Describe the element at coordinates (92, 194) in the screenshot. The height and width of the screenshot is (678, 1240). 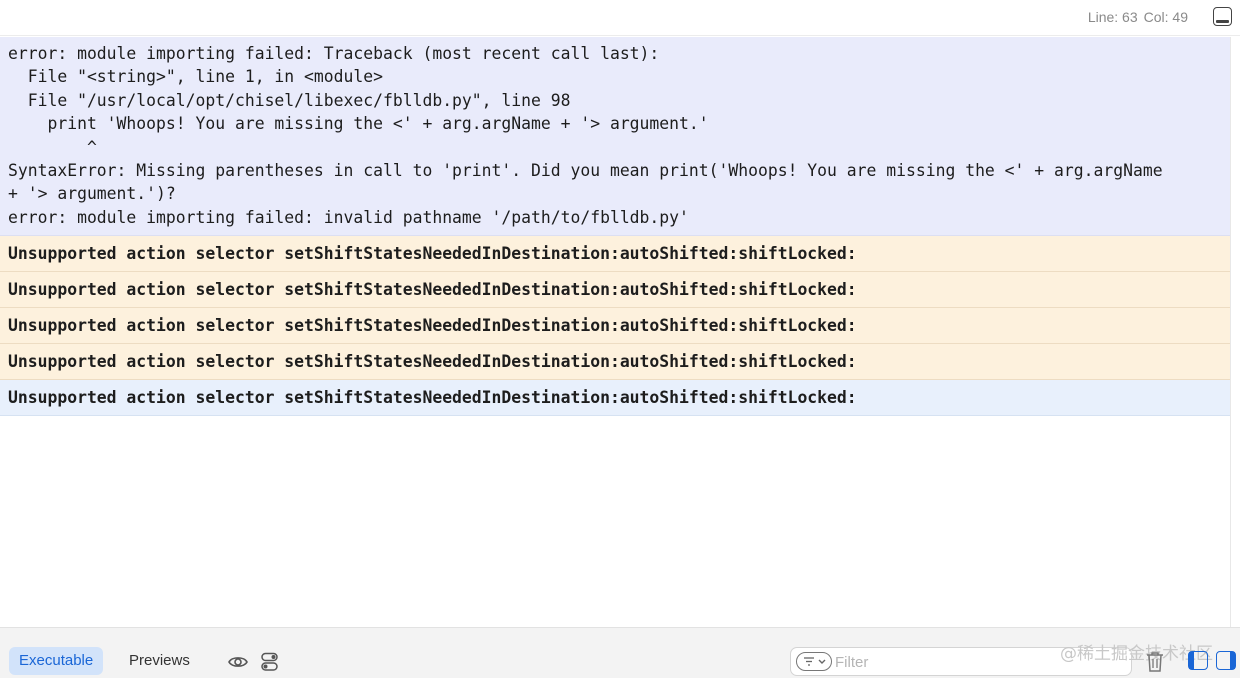
I see `console-line: + '> argument.')?` at that location.